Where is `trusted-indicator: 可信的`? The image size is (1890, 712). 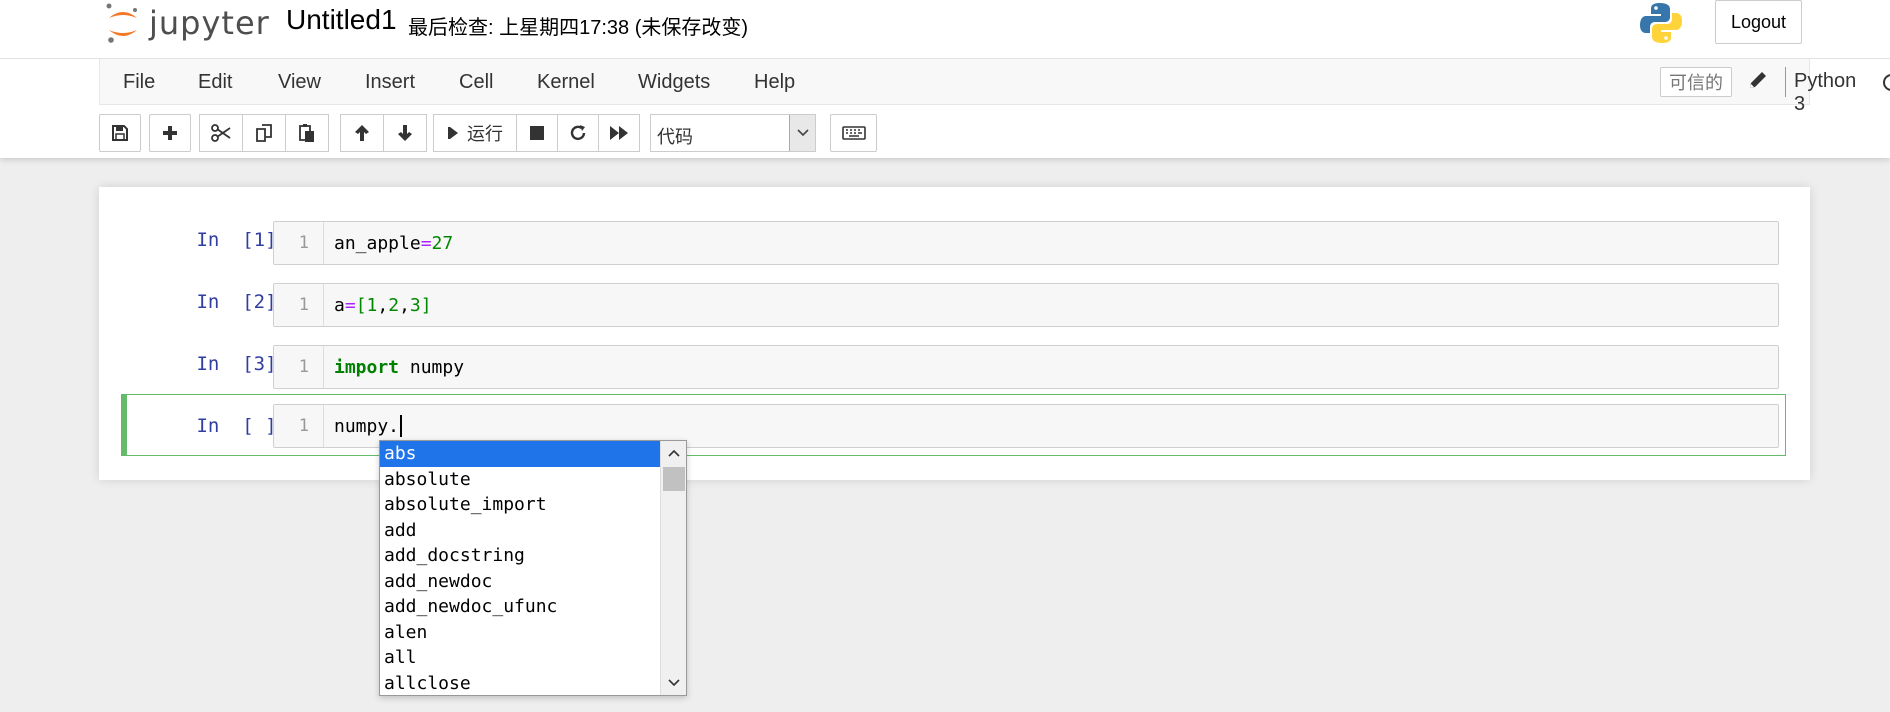
trusted-indicator: 可信的 is located at coordinates (1696, 82).